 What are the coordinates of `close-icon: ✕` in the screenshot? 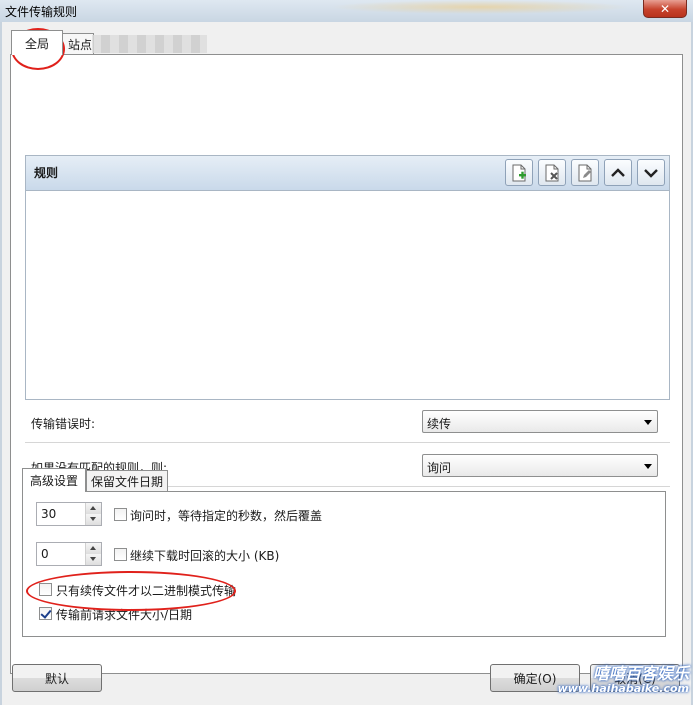 It's located at (665, 8).